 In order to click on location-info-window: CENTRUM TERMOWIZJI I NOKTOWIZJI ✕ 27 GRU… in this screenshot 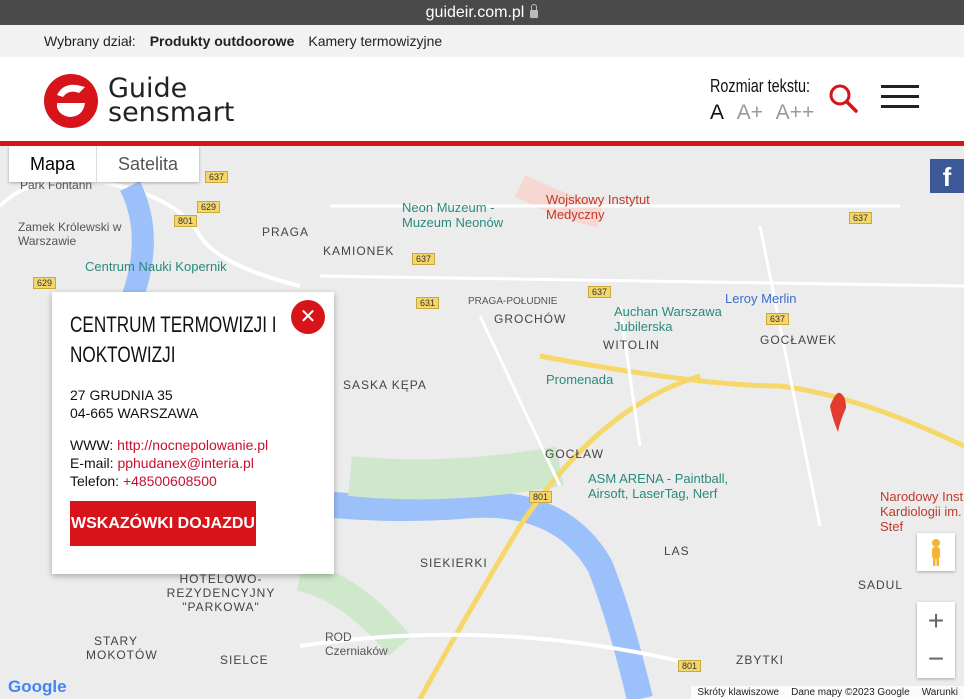, I will do `click(193, 434)`.